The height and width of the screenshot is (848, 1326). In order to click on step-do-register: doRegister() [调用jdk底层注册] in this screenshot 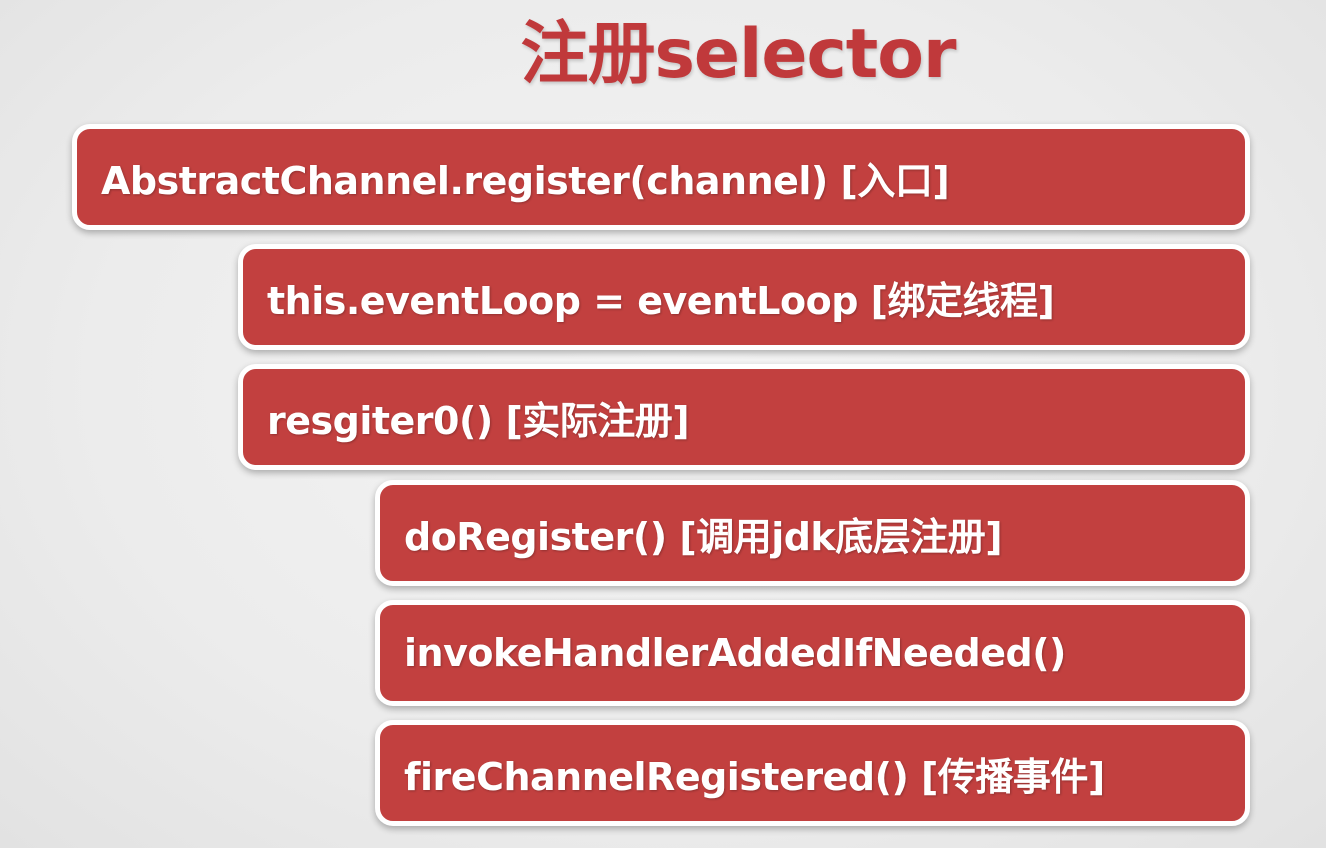, I will do `click(812, 533)`.